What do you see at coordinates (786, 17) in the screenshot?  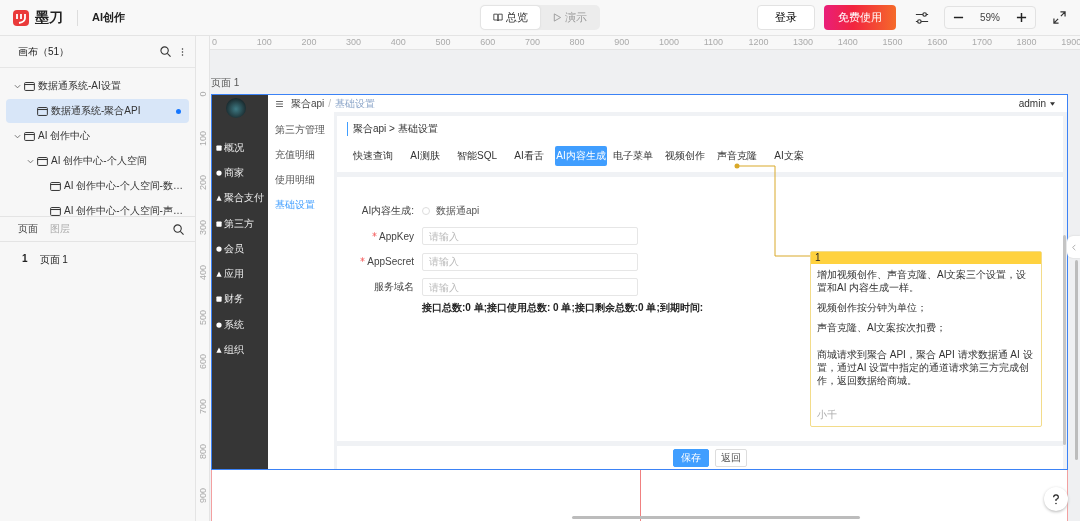 I see `login-button: 登录` at bounding box center [786, 17].